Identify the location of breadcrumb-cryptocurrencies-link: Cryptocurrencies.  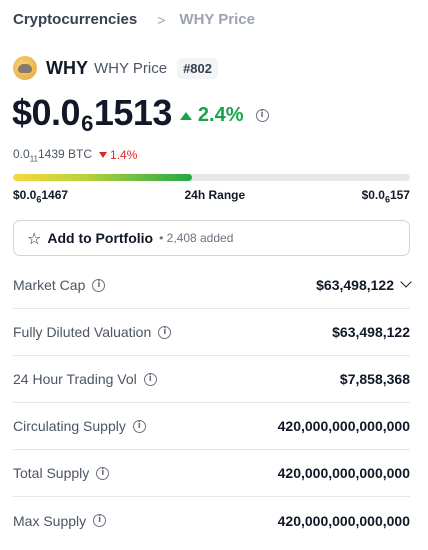
(75, 19).